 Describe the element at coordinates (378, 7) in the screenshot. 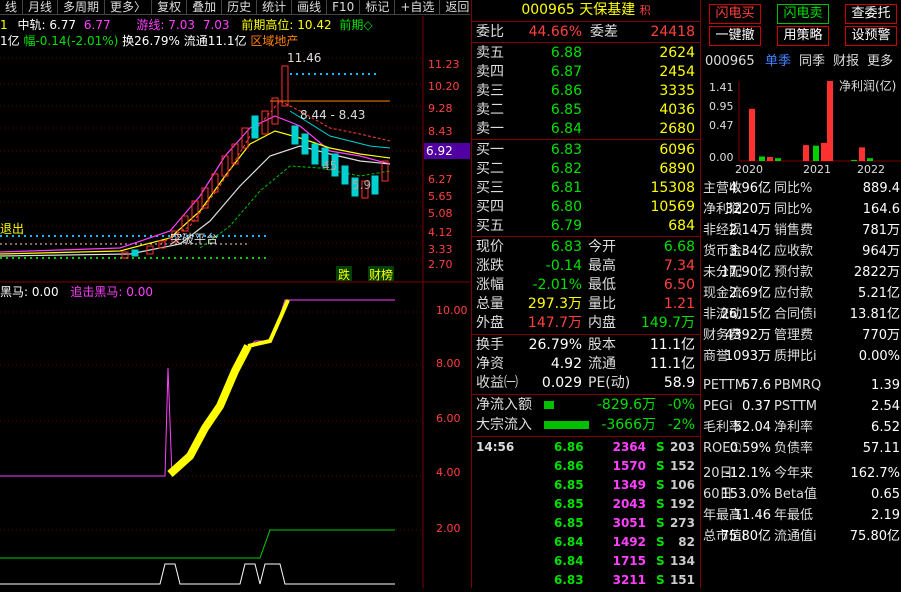

I see `toolbar-item: 标记` at that location.